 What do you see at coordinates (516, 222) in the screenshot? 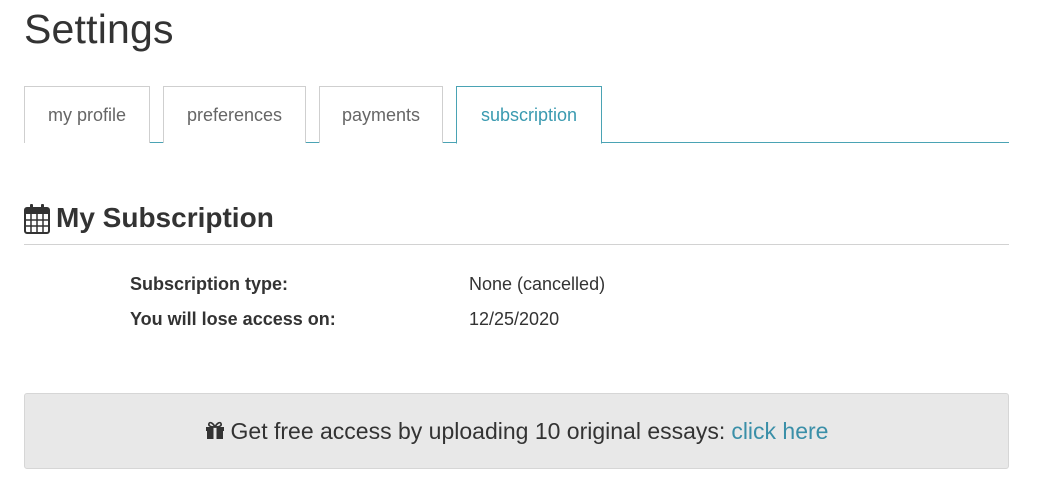
I see `section-heading: My Subscription` at bounding box center [516, 222].